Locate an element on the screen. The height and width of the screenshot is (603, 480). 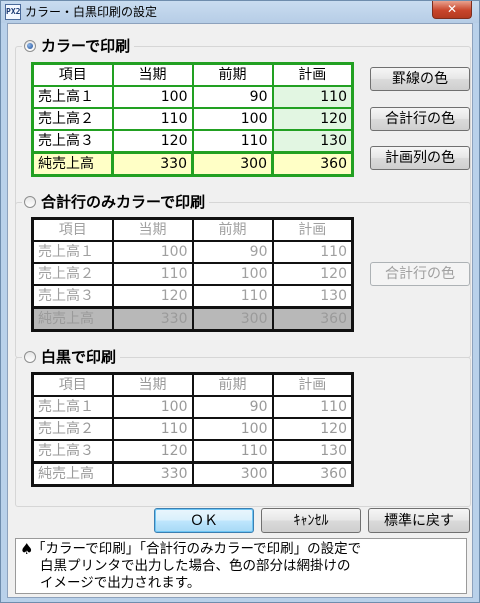
total-row-color-button: 合計行の色 is located at coordinates (420, 119).